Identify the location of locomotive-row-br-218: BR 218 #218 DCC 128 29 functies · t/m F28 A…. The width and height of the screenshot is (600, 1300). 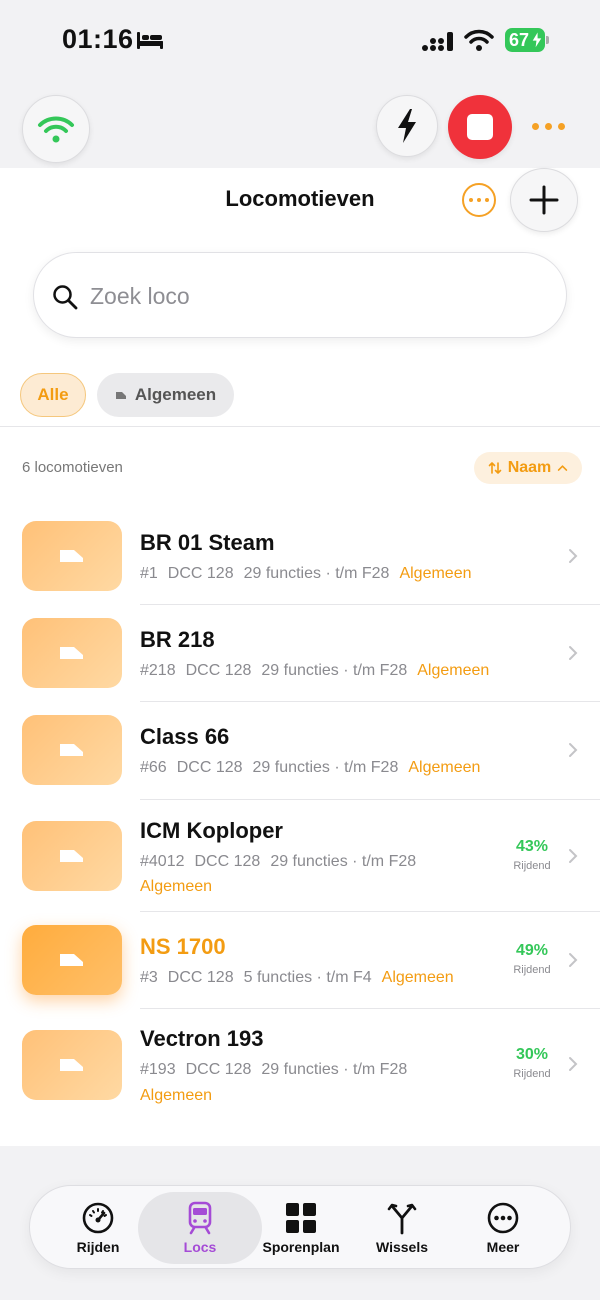
(300, 660).